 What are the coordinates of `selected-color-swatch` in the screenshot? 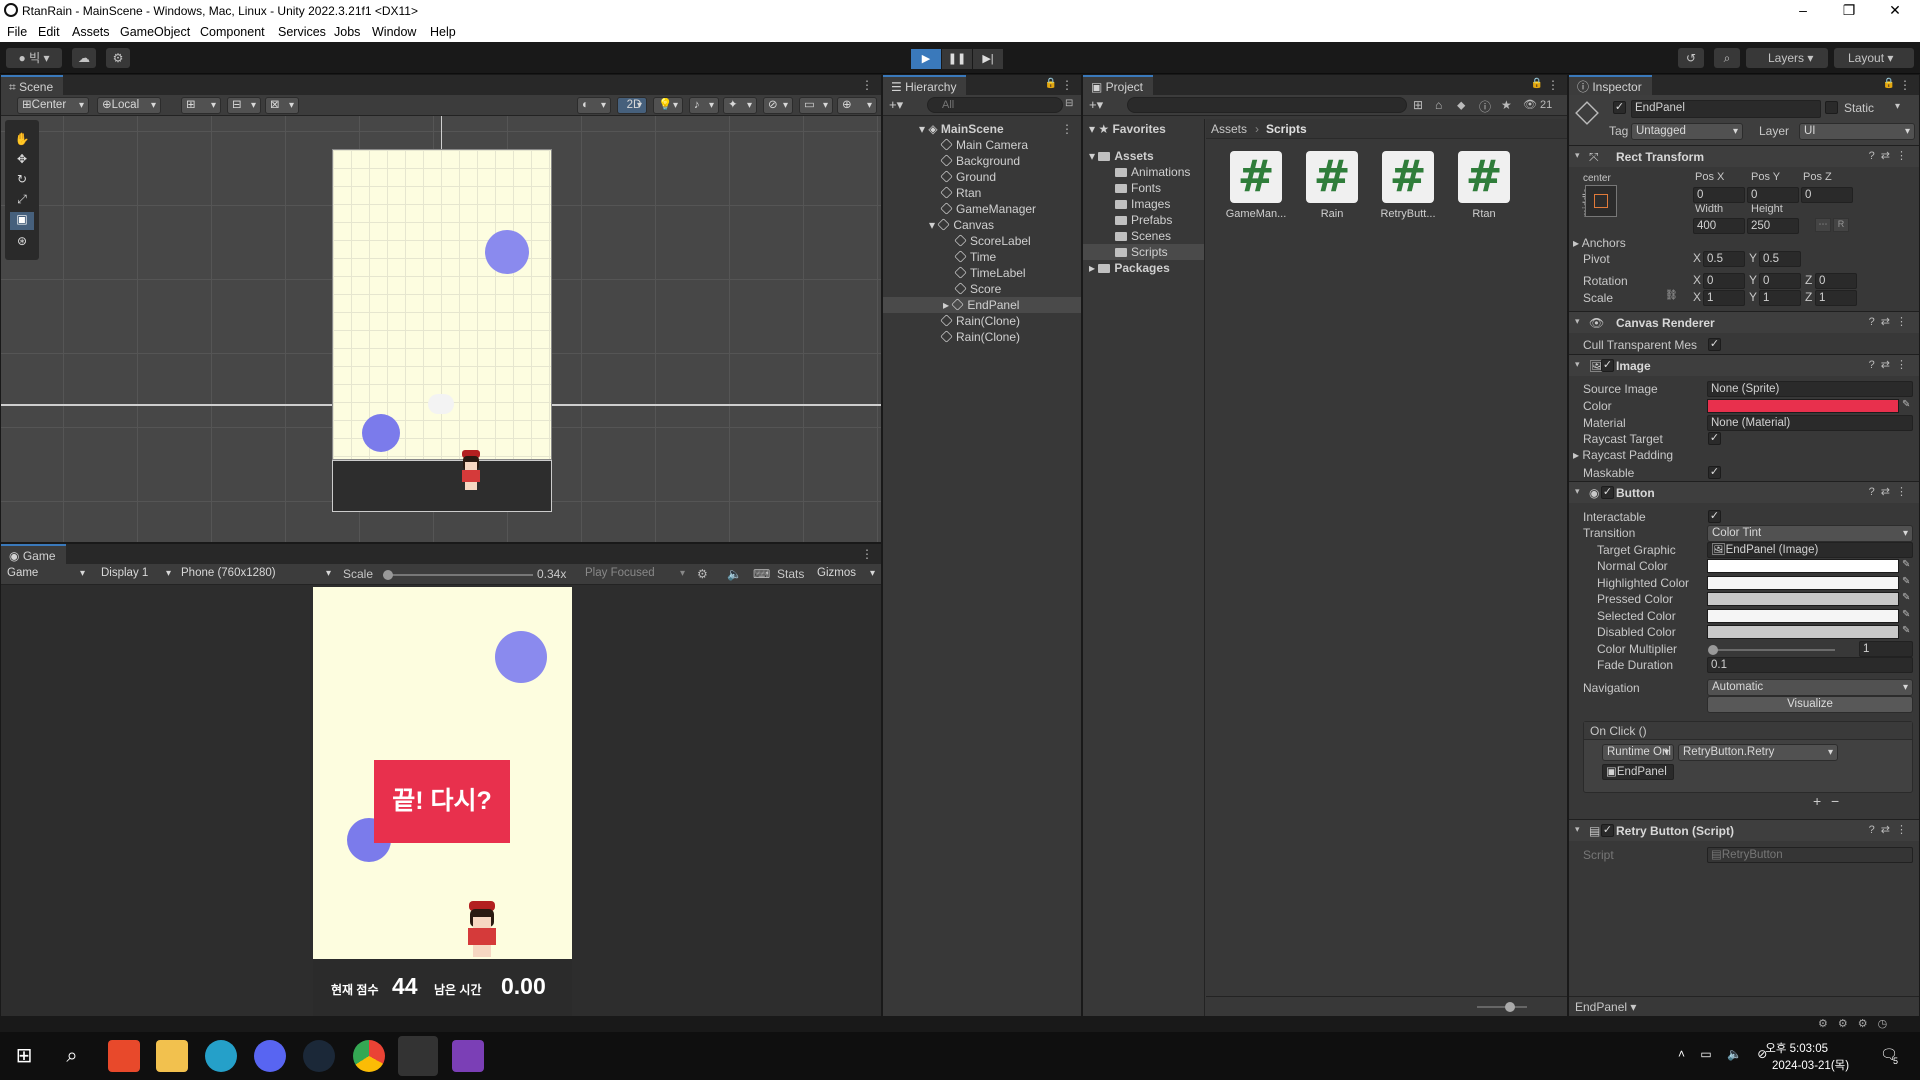 It's located at (1803, 616).